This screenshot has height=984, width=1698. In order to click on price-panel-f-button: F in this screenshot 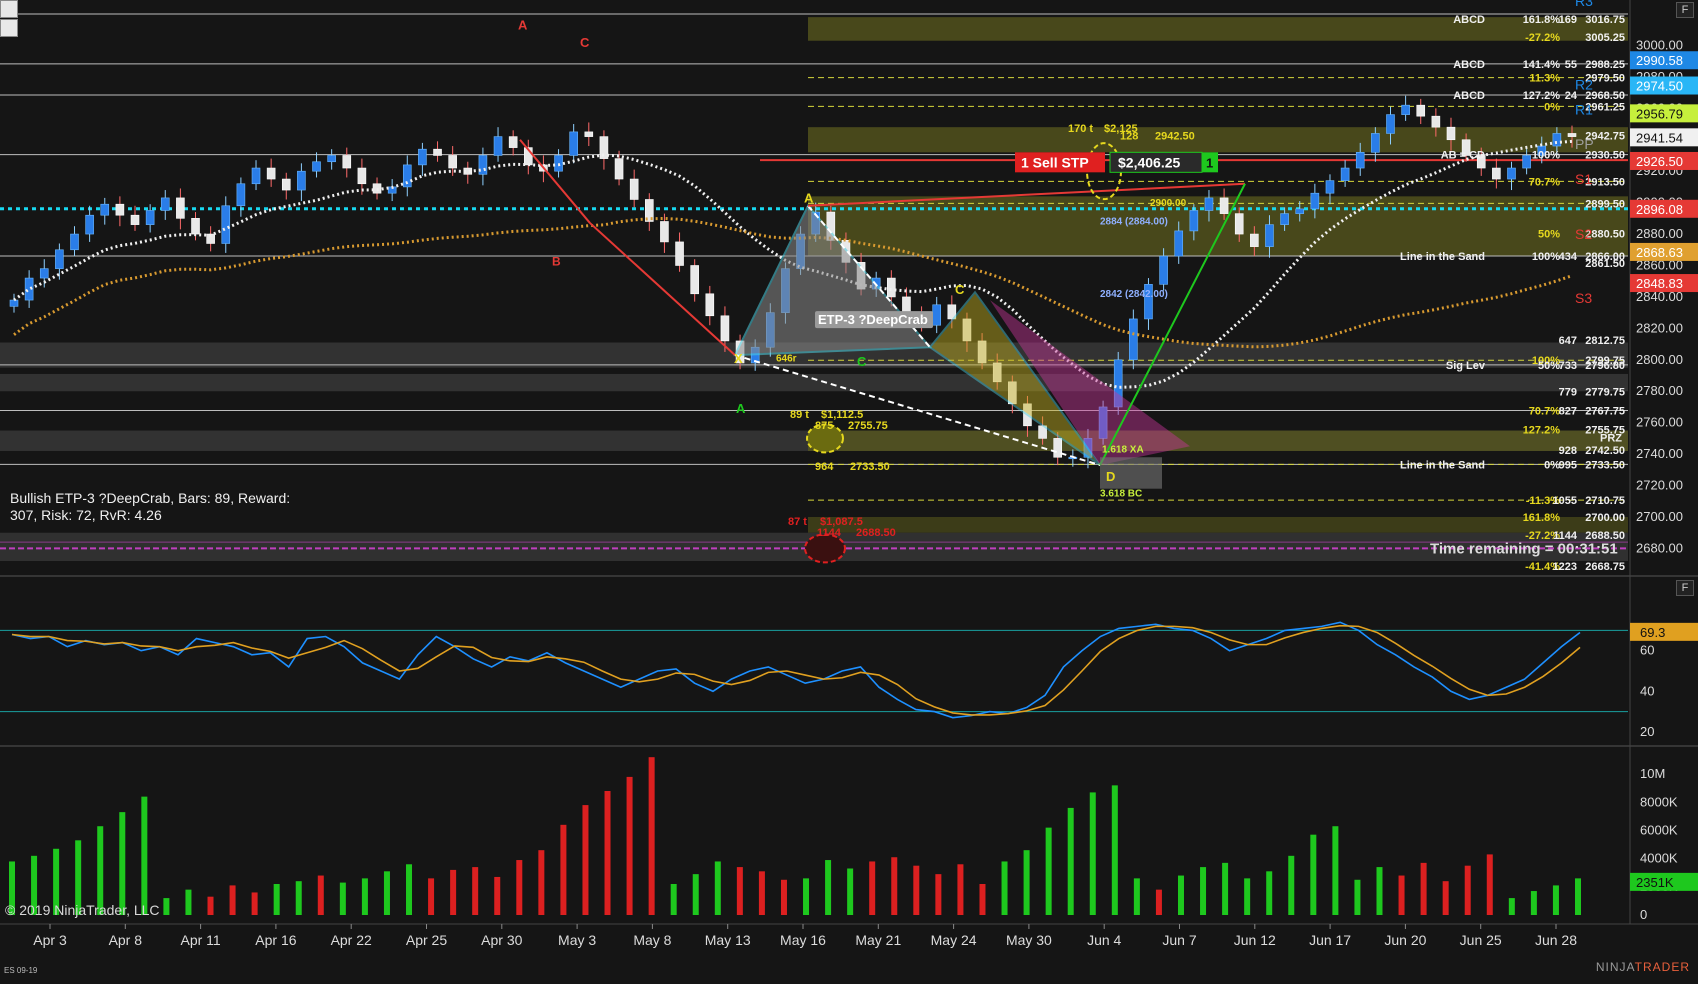, I will do `click(1685, 10)`.